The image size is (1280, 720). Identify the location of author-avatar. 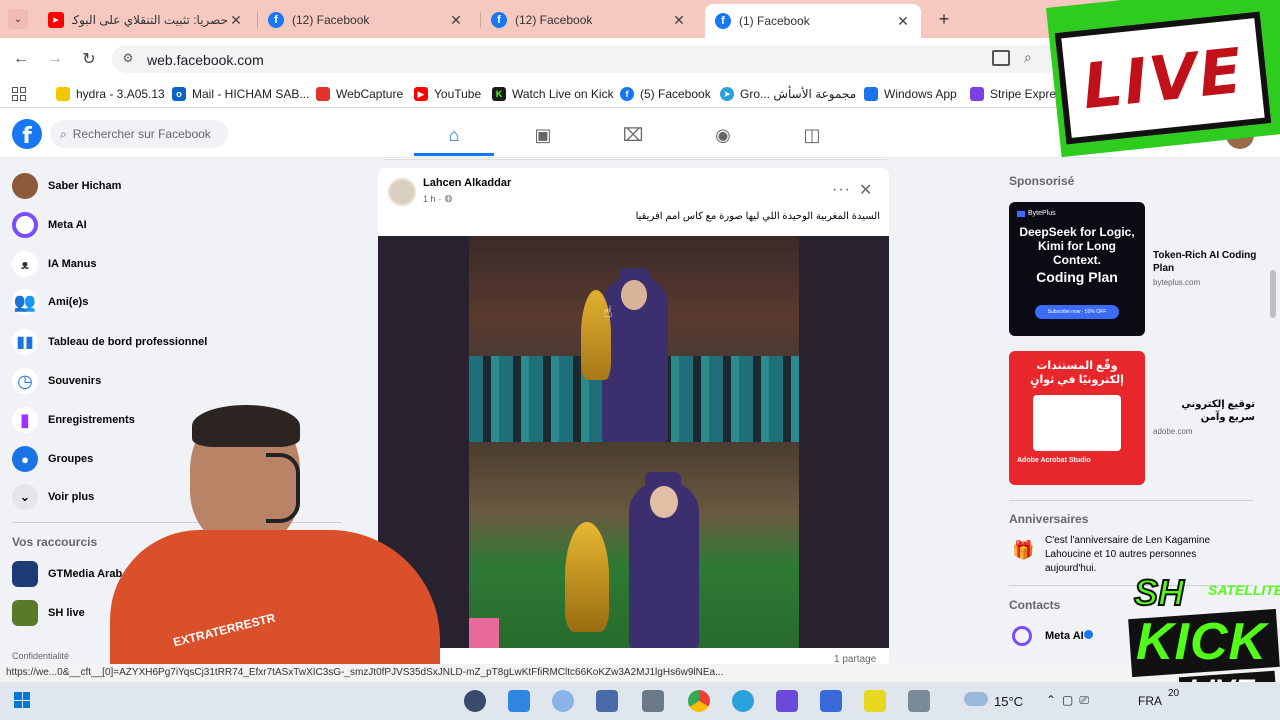
(402, 192).